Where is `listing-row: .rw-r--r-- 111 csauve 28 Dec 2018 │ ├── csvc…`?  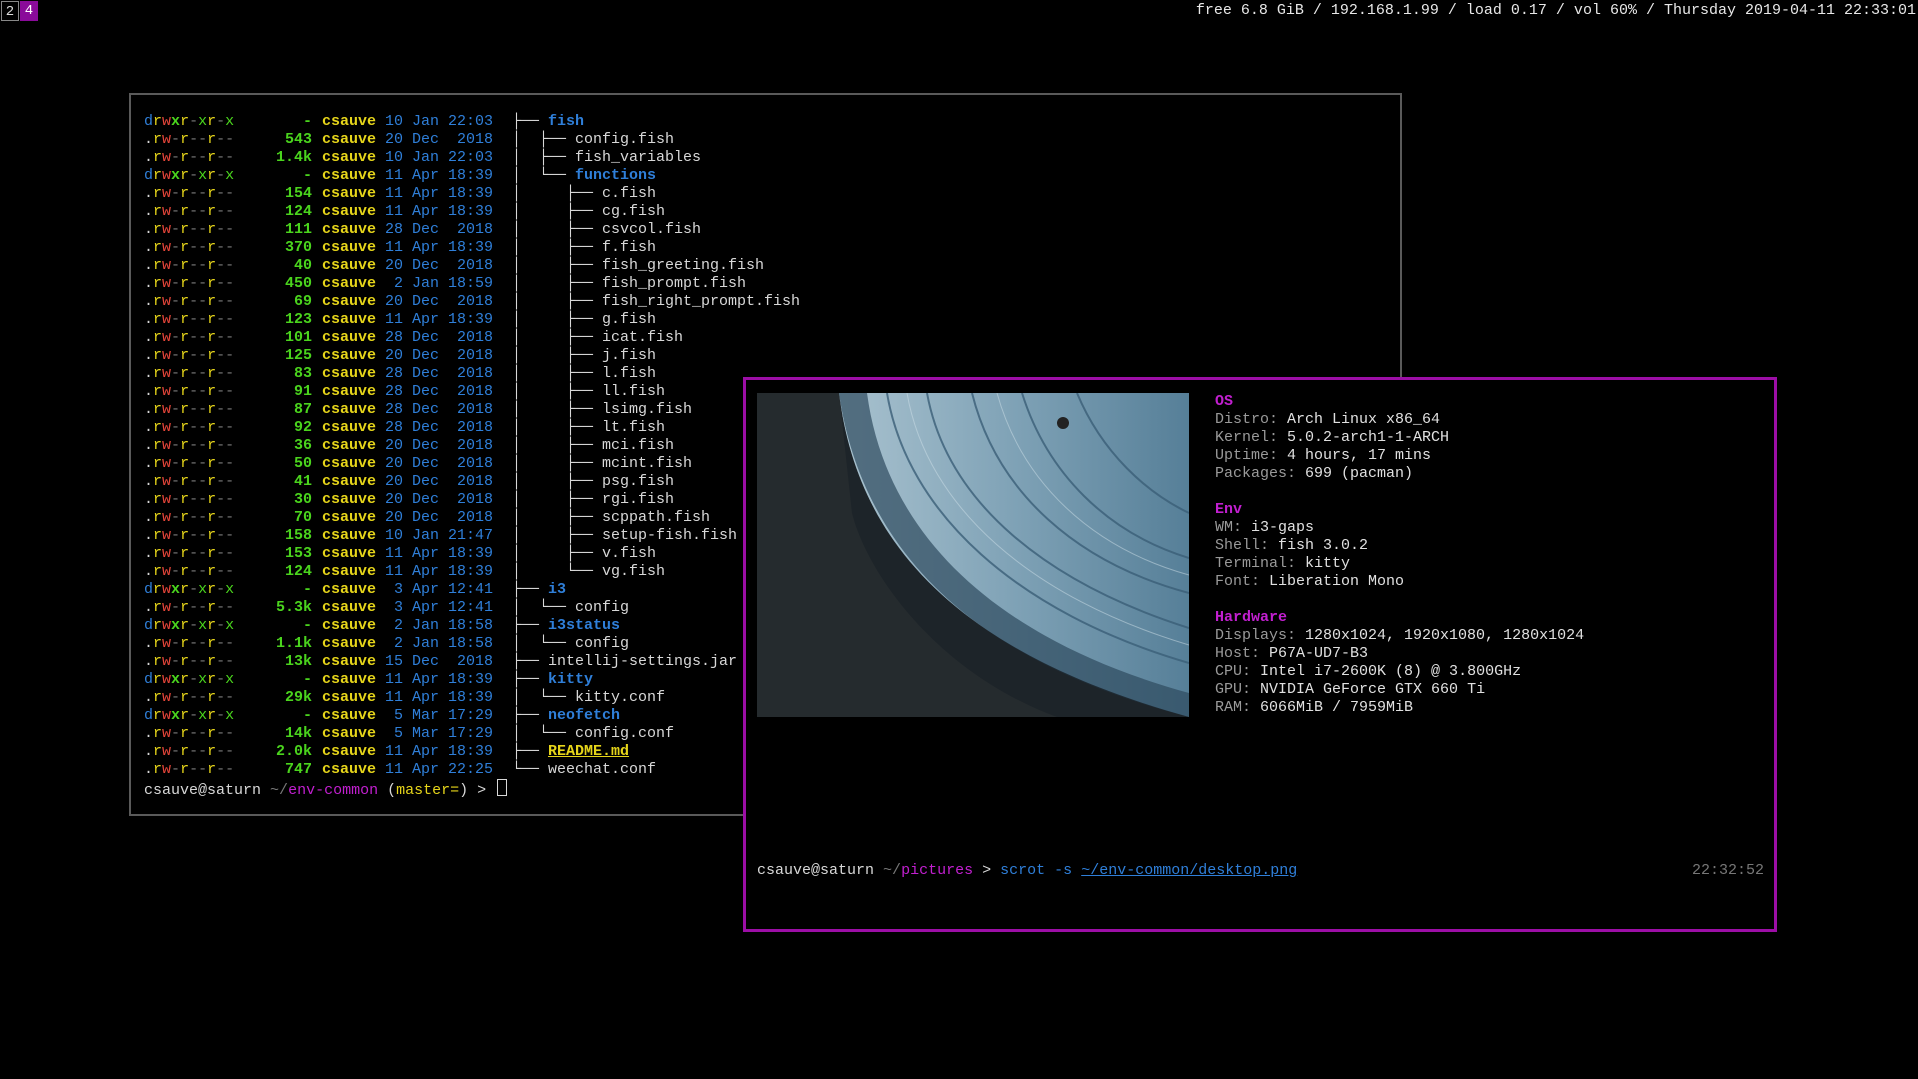 listing-row: .rw-r--r-- 111 csauve 28 Dec 2018 │ ├── csvc… is located at coordinates (472, 230).